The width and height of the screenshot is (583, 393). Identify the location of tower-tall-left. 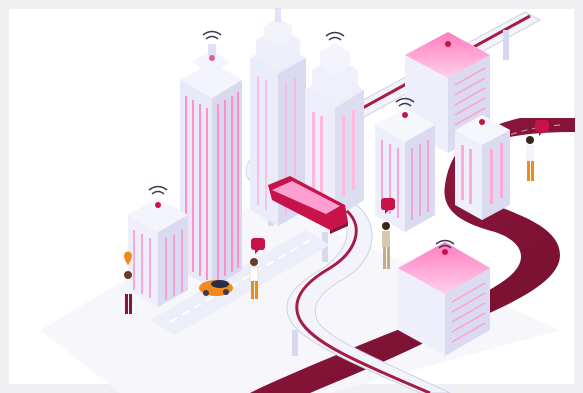
(211, 166).